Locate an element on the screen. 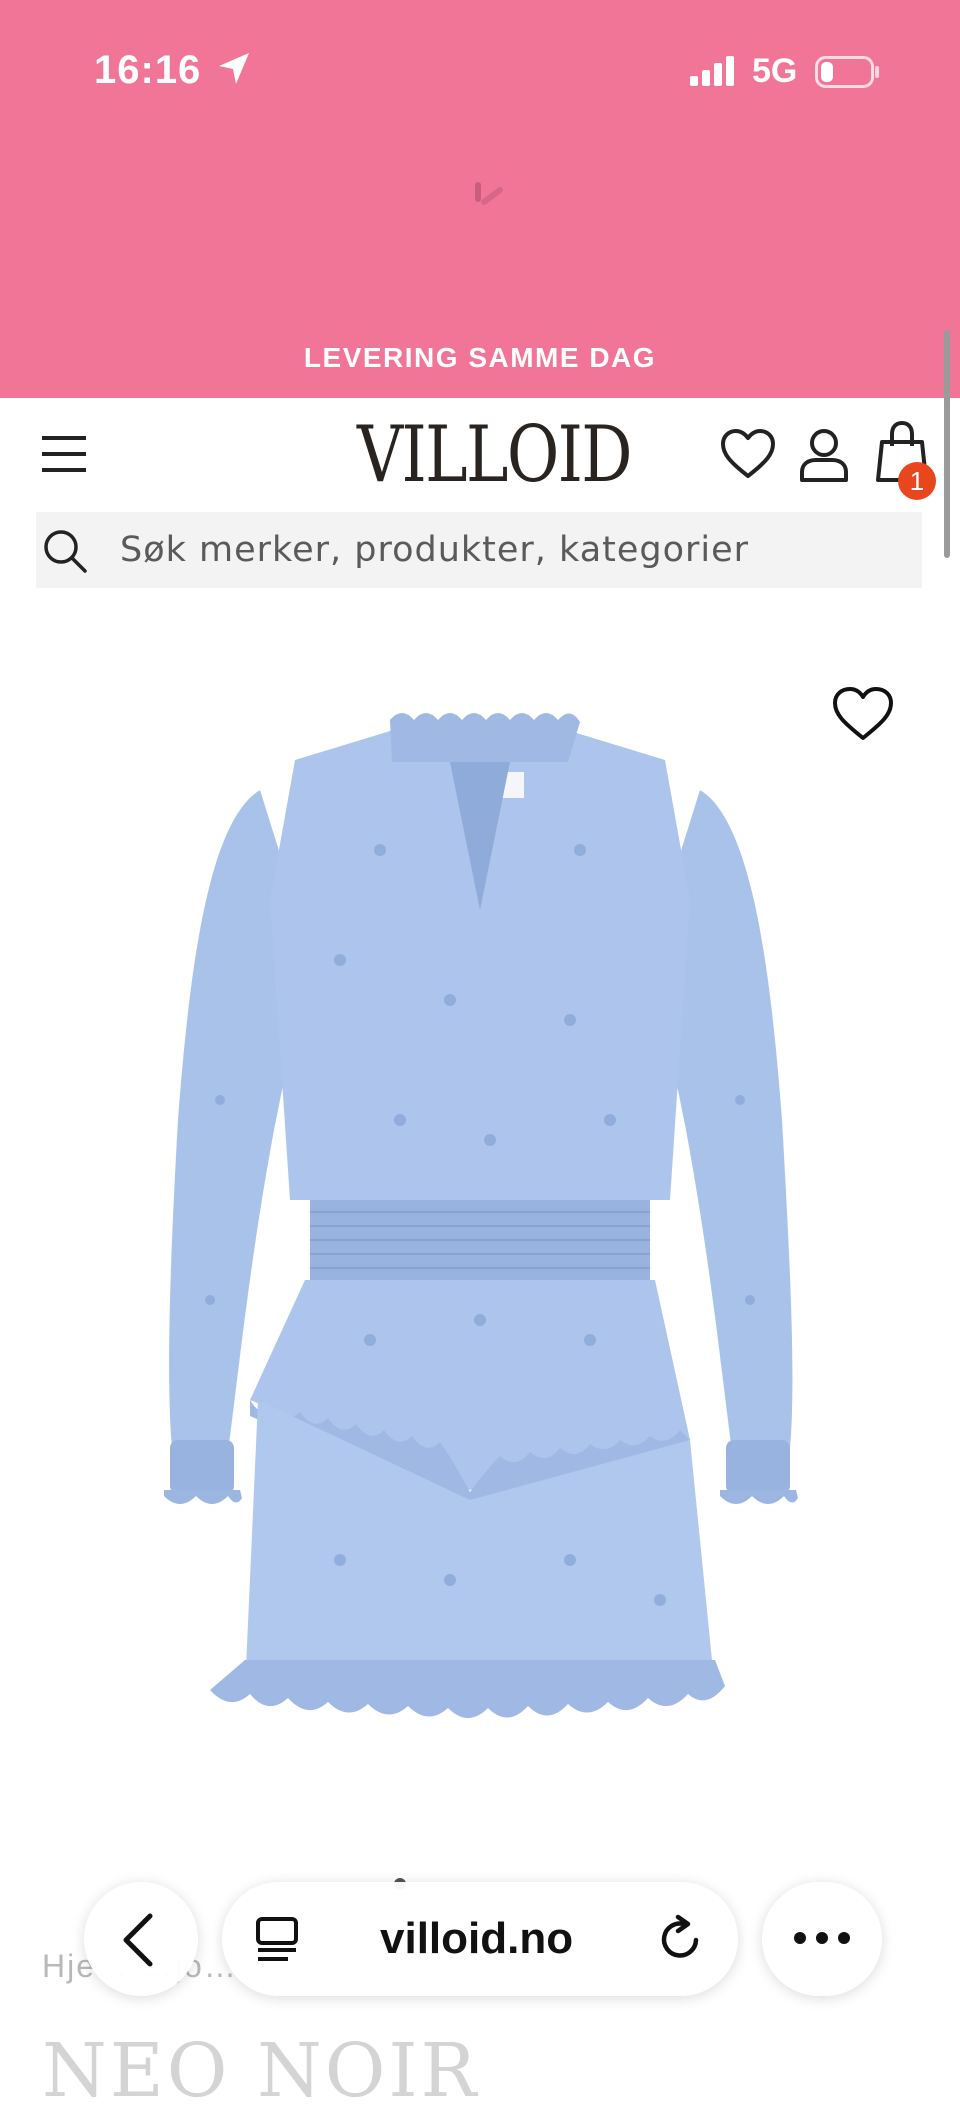 The image size is (960, 2114). cart-count-badge: 1 is located at coordinates (917, 481).